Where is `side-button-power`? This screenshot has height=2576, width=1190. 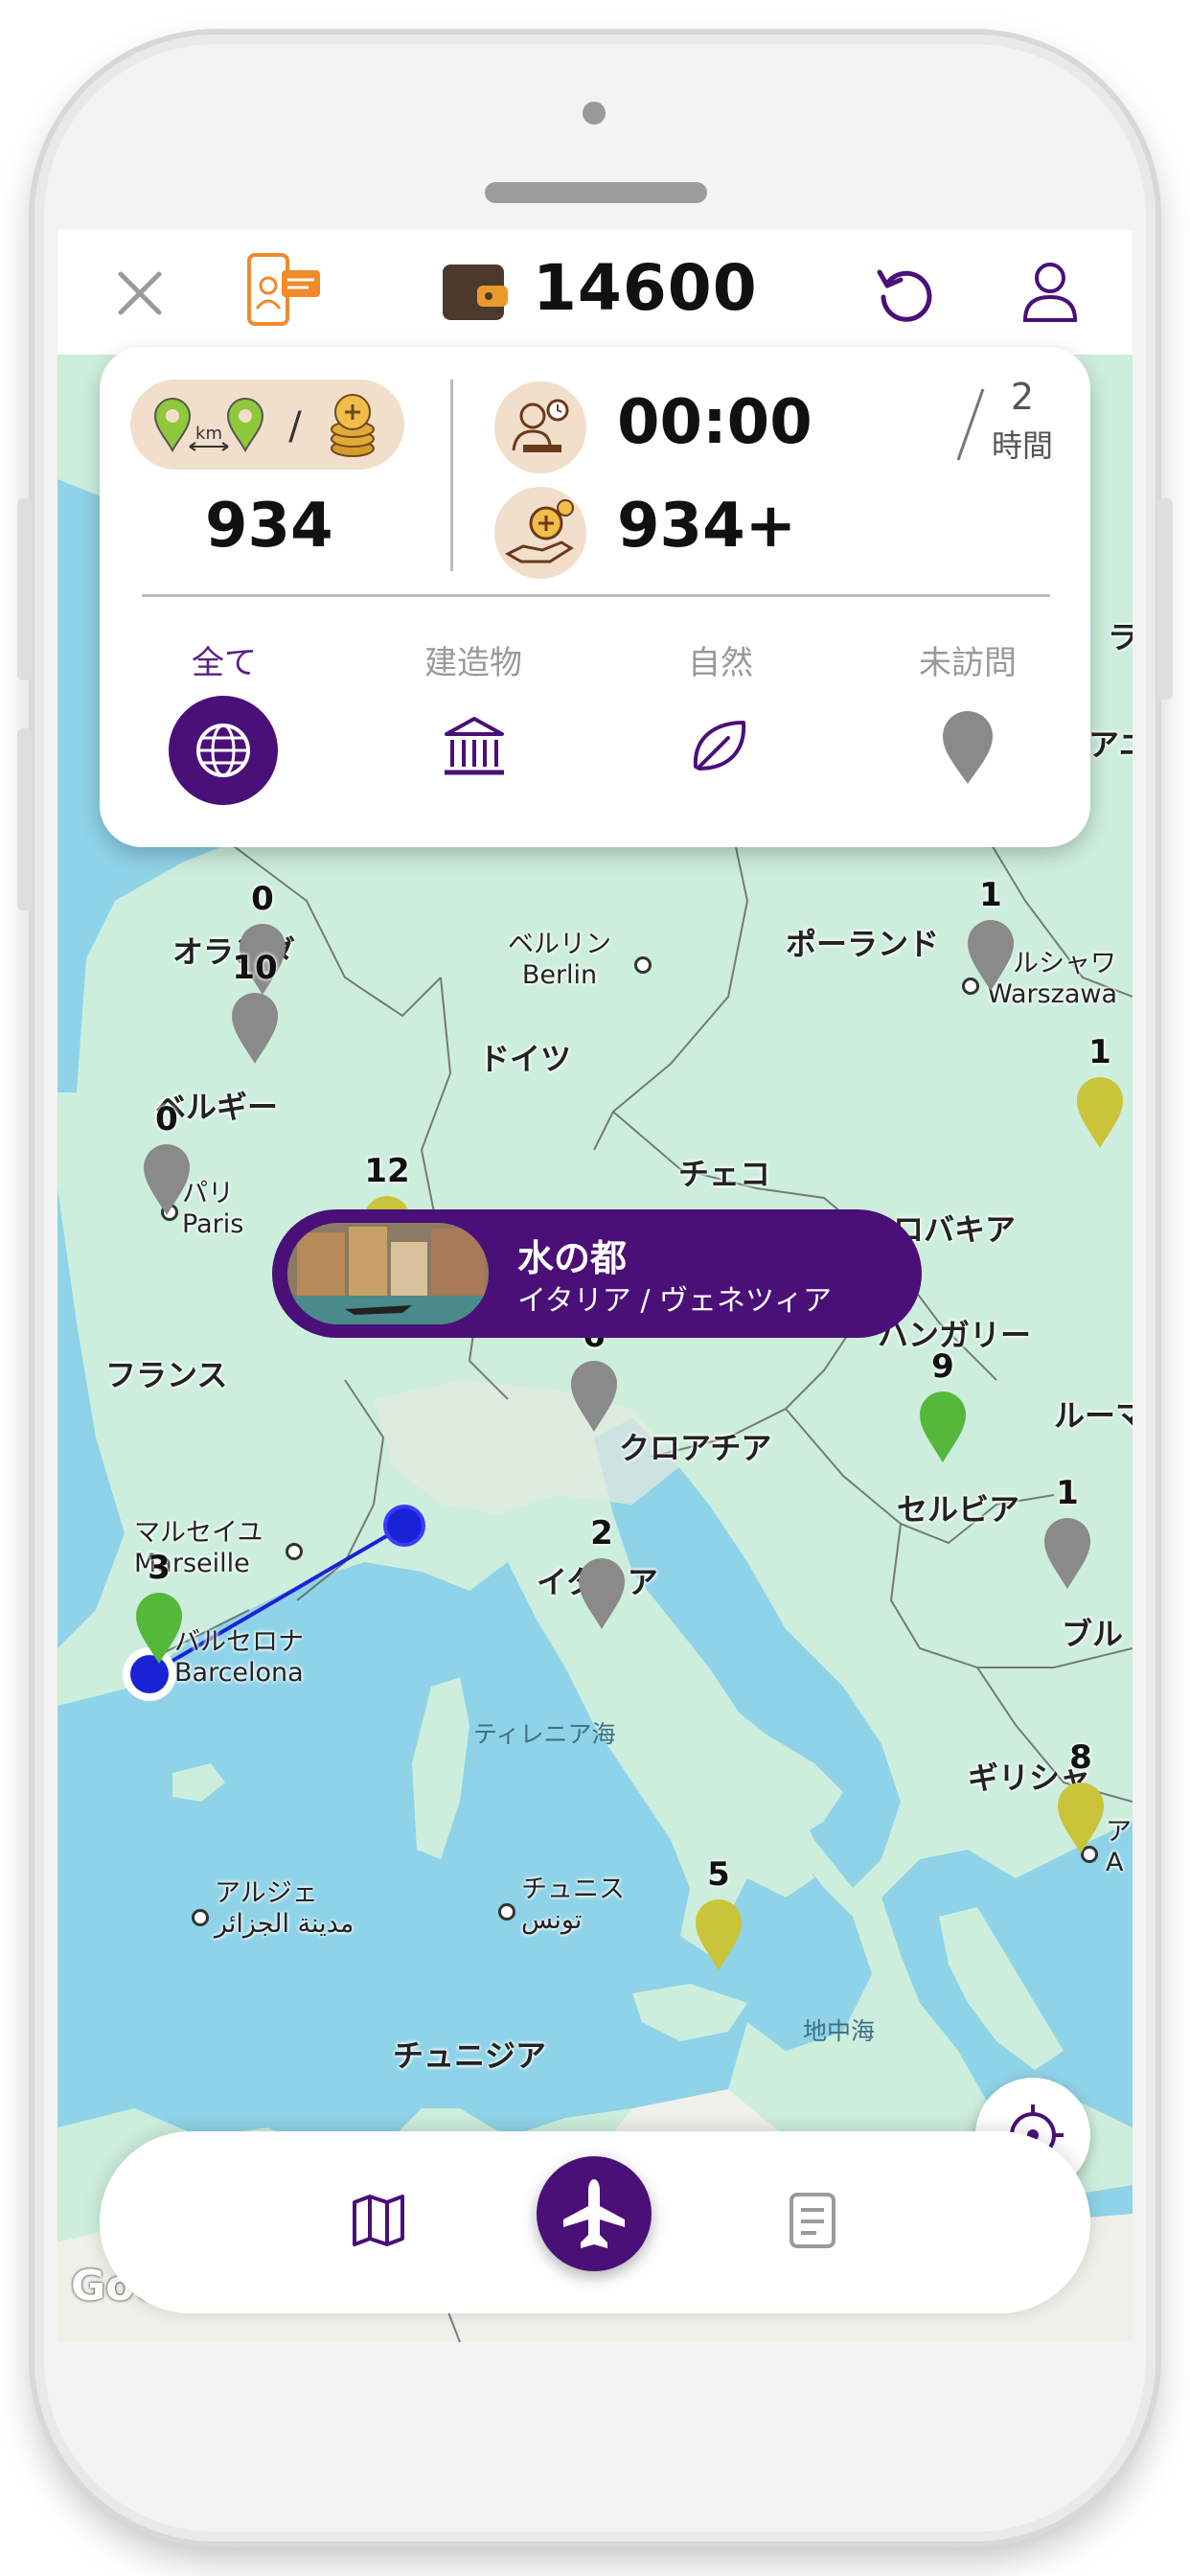 side-button-power is located at coordinates (1165, 599).